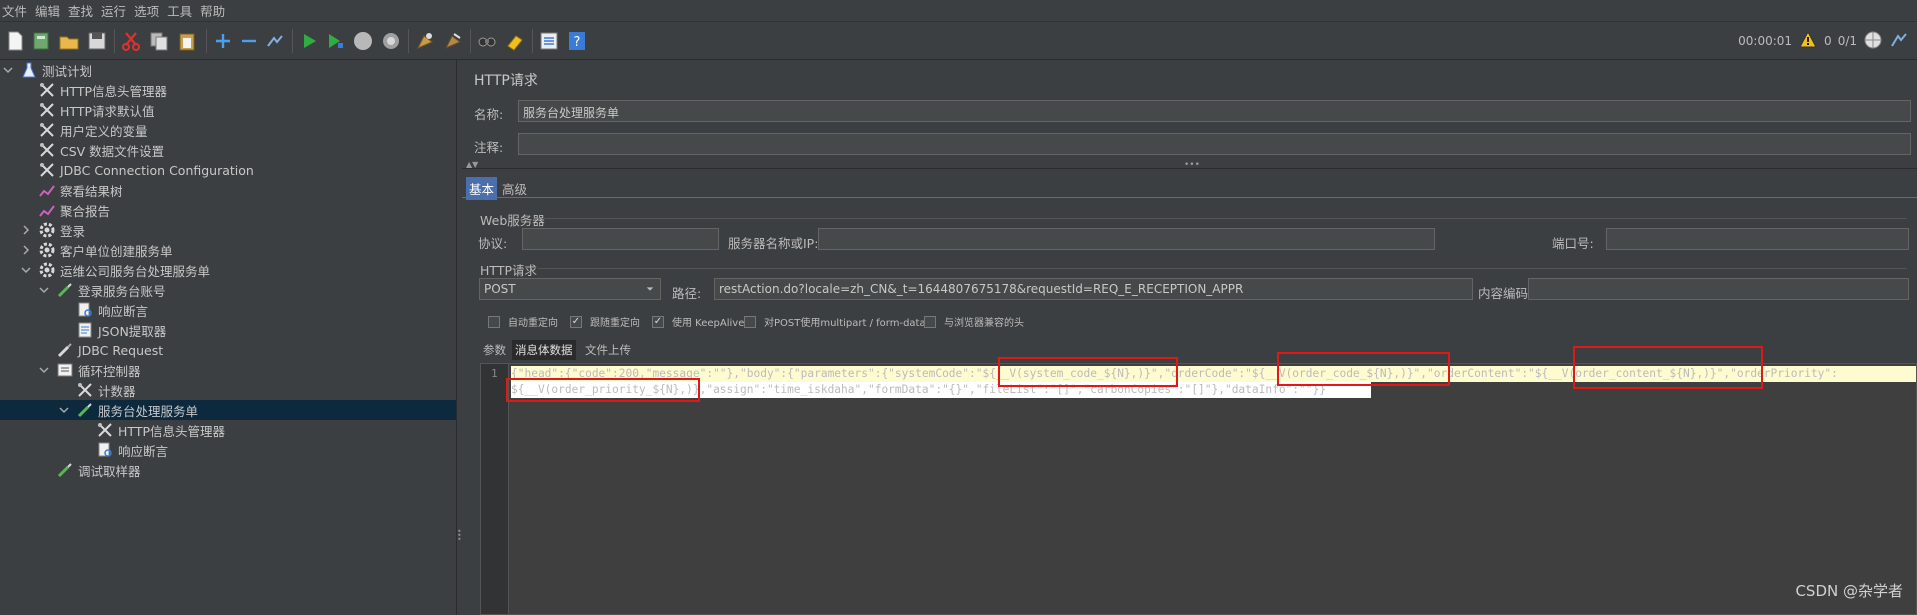 The image size is (1917, 615). I want to click on splitter-grip-icon: • • •, so click(459, 536).